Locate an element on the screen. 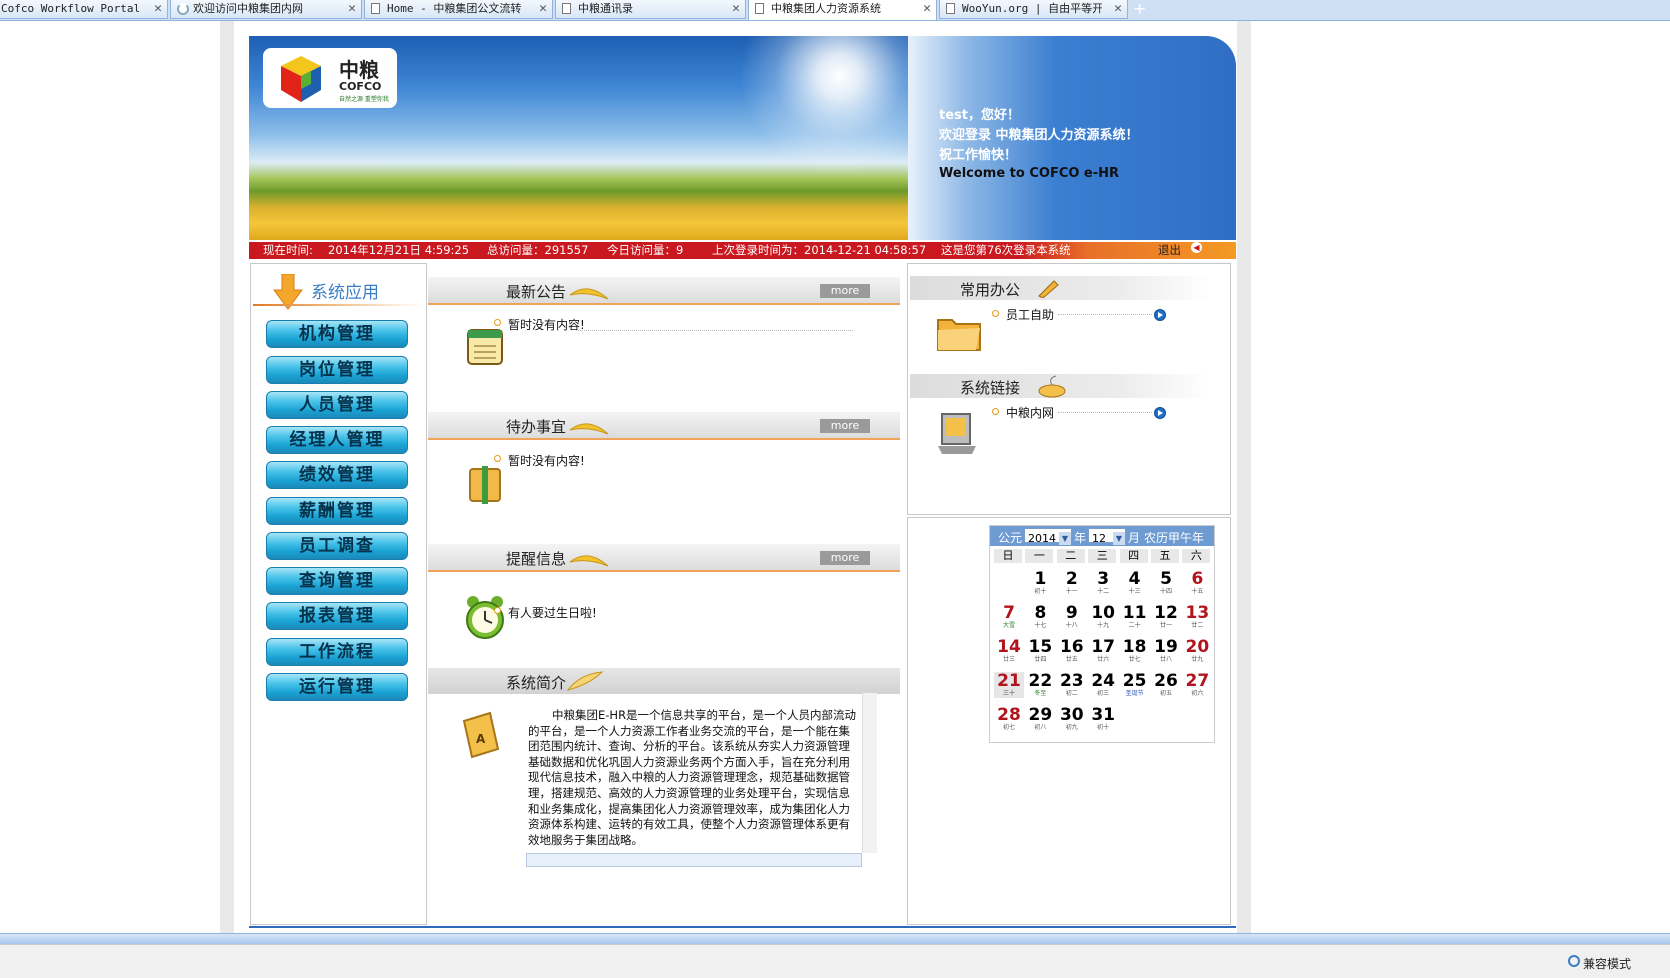 Image resolution: width=1670 pixels, height=978 pixels. lunar-date: 十四 is located at coordinates (1165, 591).